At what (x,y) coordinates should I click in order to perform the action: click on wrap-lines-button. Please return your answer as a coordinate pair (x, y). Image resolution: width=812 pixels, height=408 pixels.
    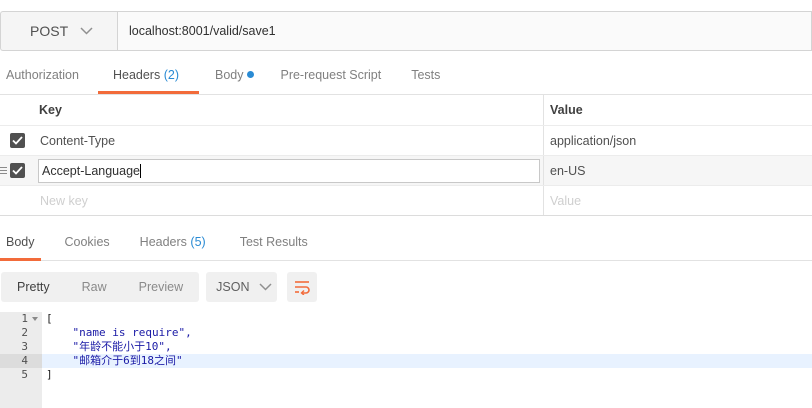
    Looking at the image, I should click on (302, 286).